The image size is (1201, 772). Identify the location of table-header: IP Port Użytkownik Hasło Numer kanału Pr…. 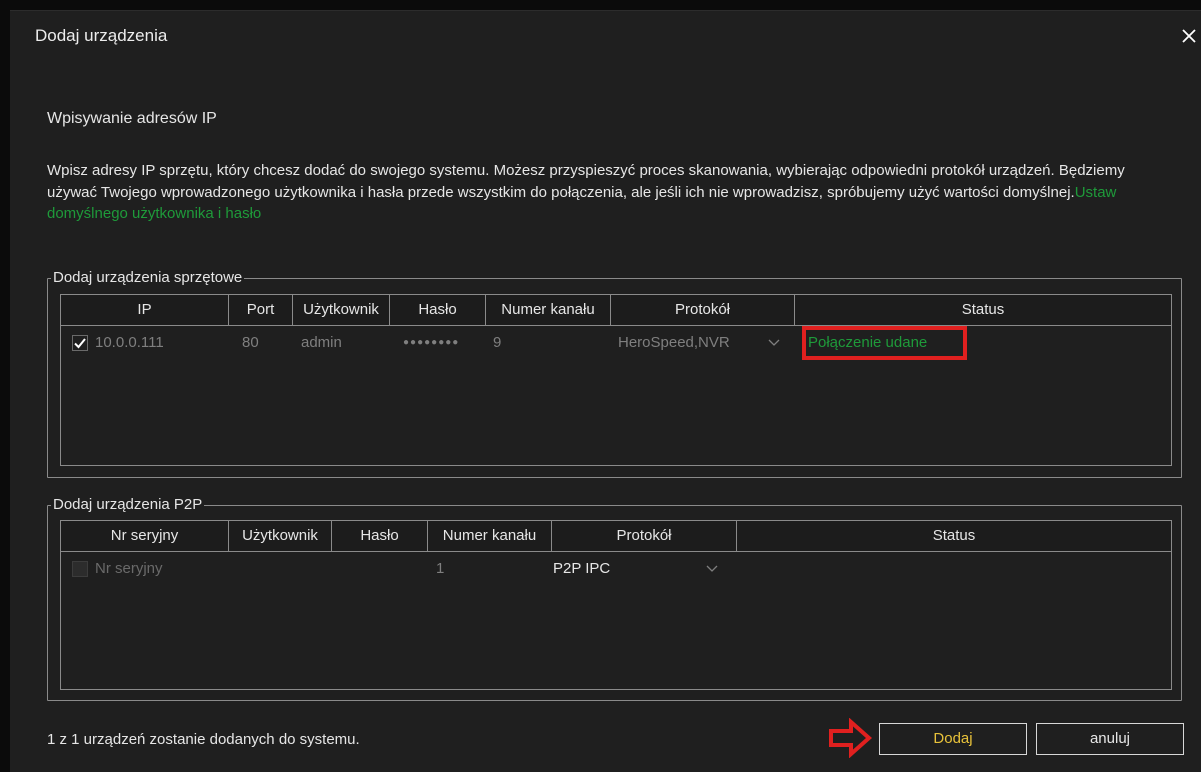
(616, 310).